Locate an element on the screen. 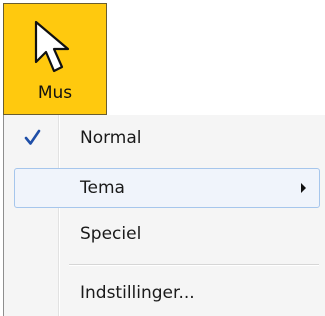 The width and height of the screenshot is (325, 316). menu-item-label: Normal is located at coordinates (111, 138).